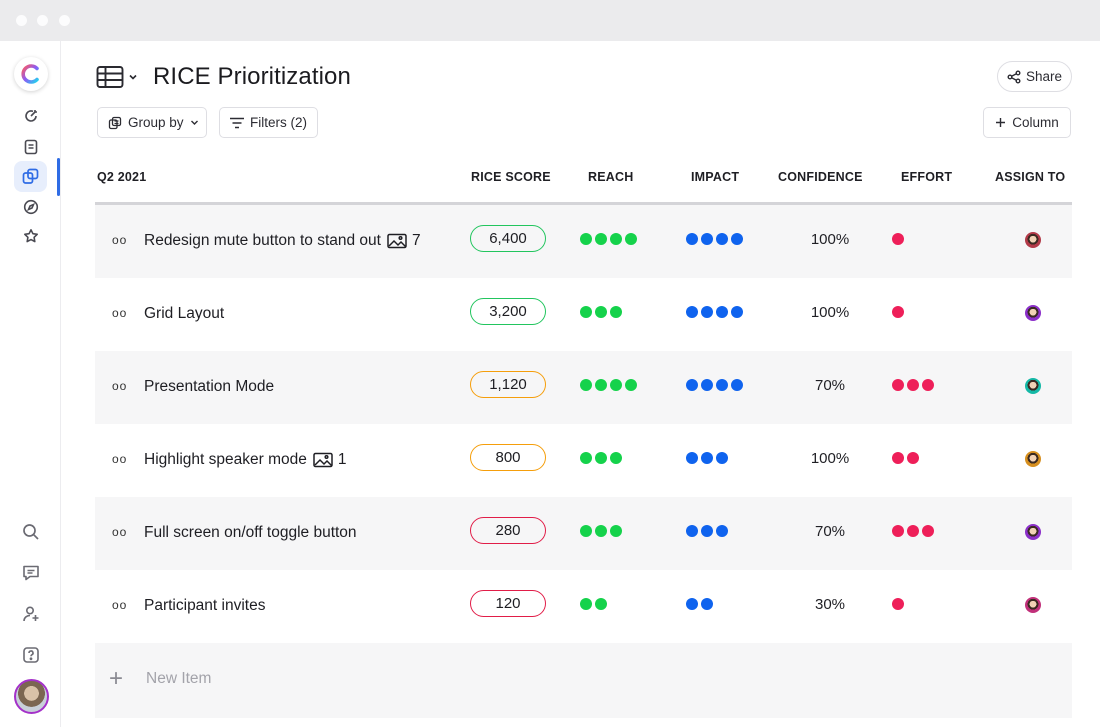 The height and width of the screenshot is (727, 1100). Describe the element at coordinates (30, 115) in the screenshot. I see `activity-icon` at that location.